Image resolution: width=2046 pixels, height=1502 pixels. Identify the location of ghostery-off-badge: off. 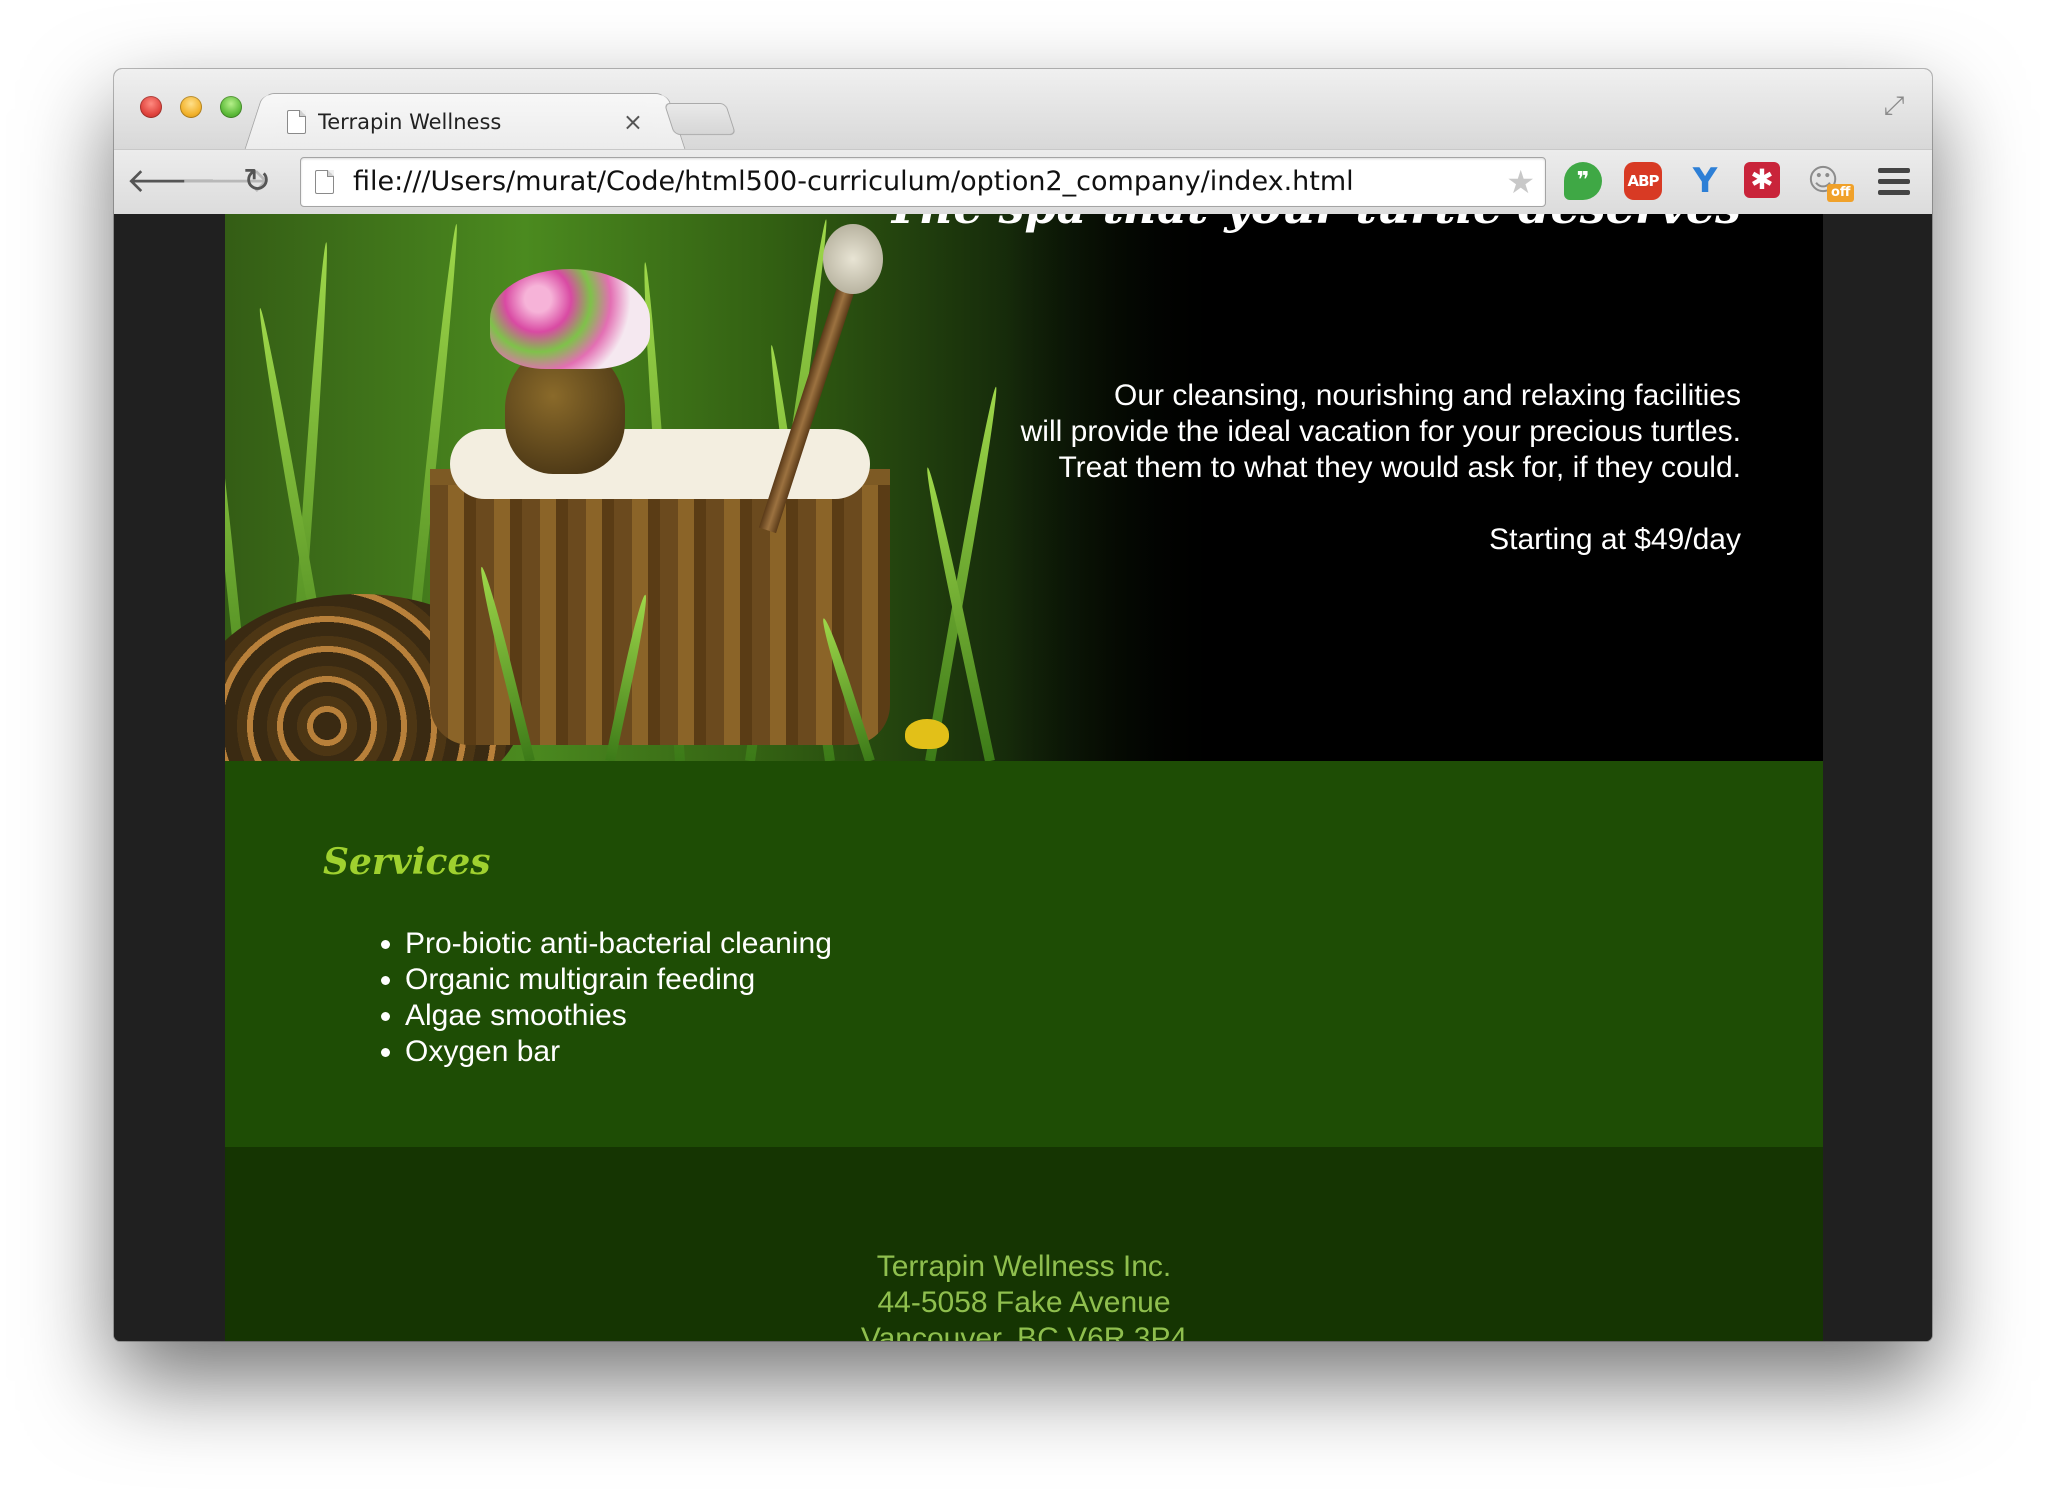
(1841, 193).